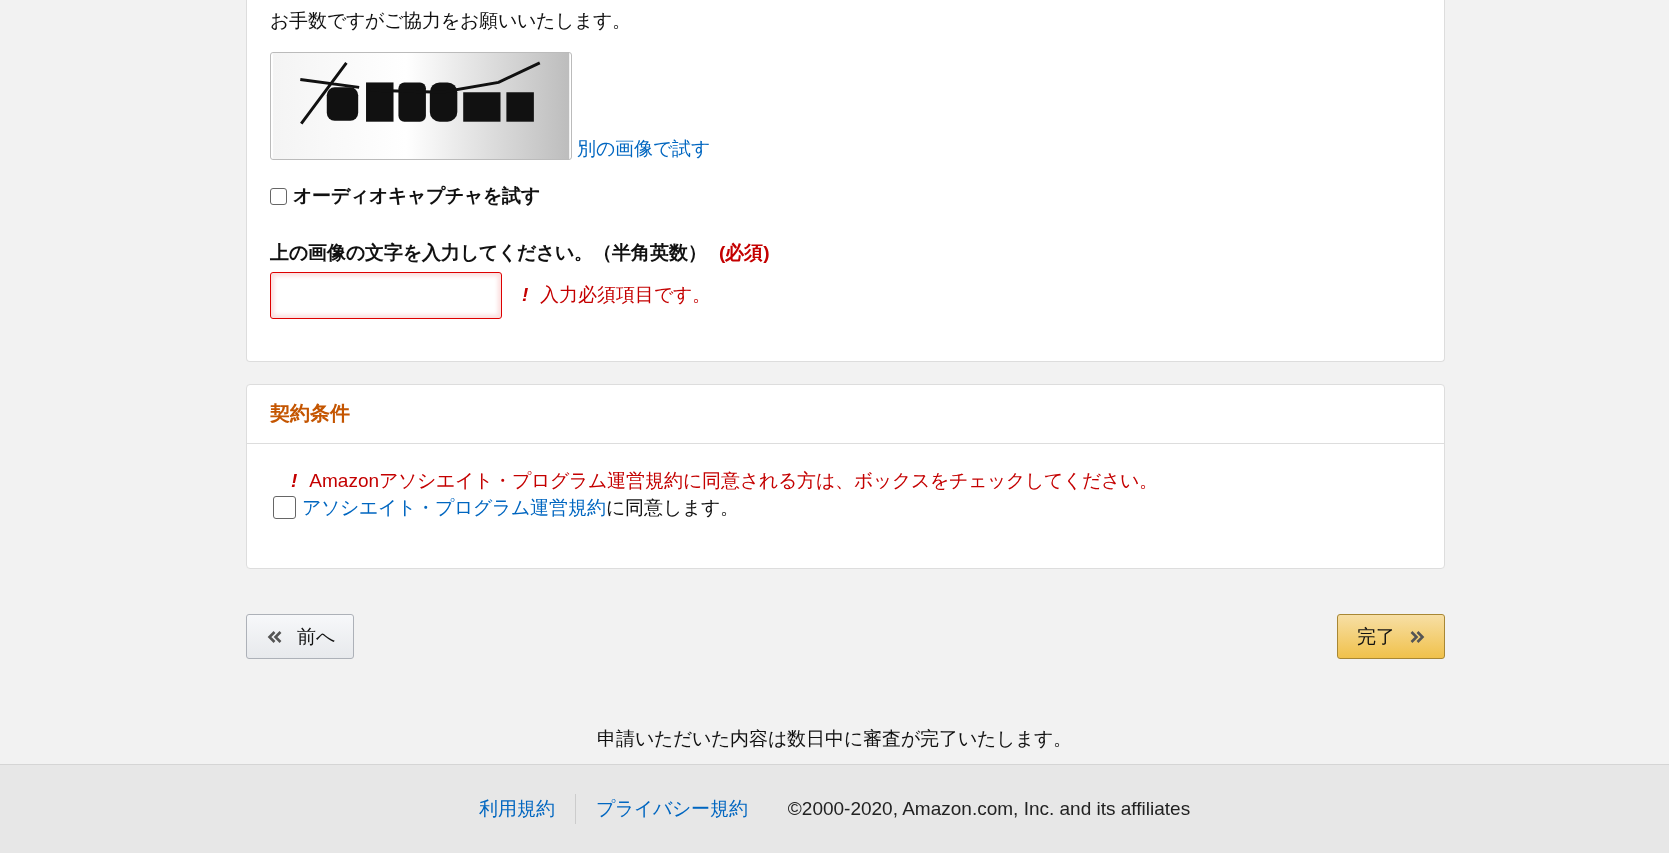 This screenshot has width=1669, height=853. I want to click on agreement-text: アソシエイト・プログラム運営規約に同意します。, so click(520, 507).